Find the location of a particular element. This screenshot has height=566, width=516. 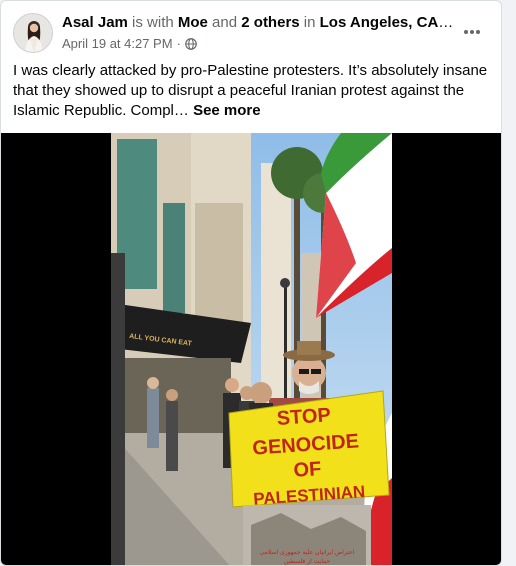

avatar is located at coordinates (33, 33).